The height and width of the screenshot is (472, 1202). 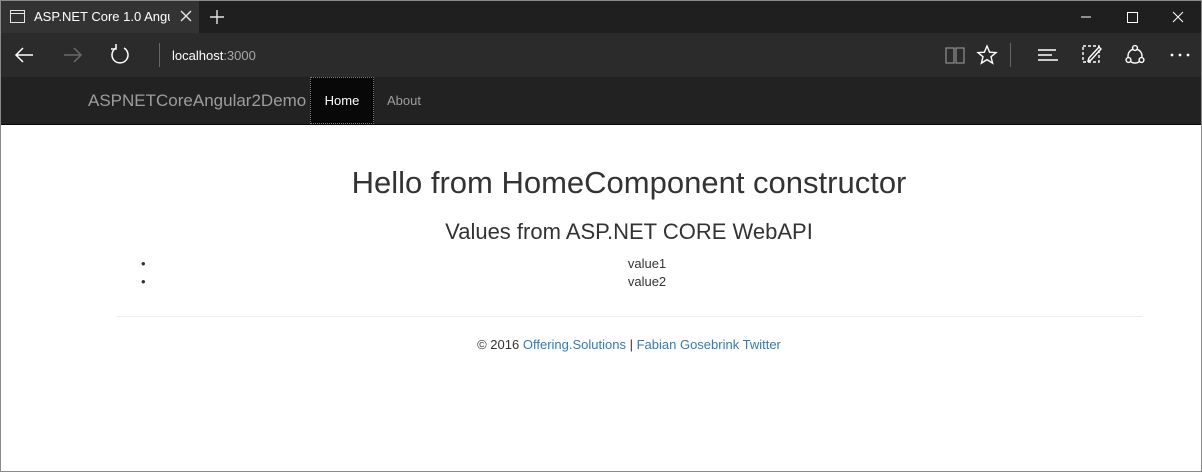 I want to click on nav-about-link: About, so click(x=404, y=100).